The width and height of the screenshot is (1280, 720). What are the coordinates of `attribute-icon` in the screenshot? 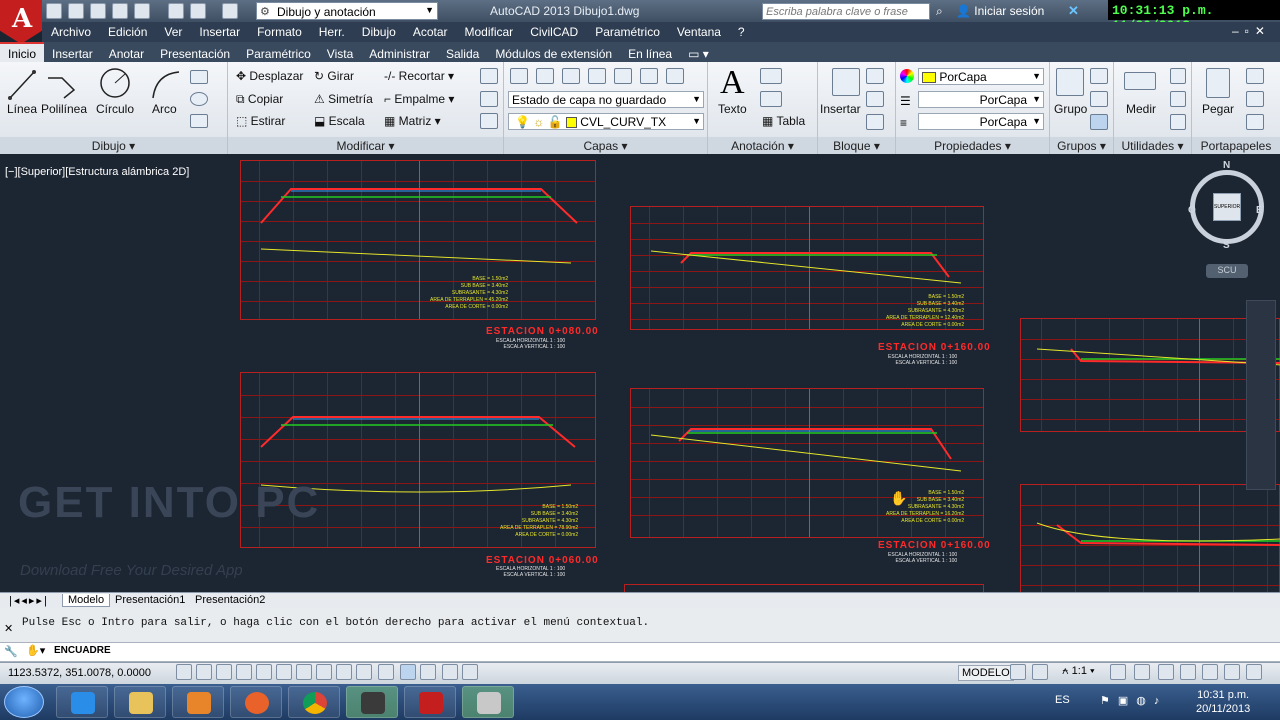 It's located at (875, 122).